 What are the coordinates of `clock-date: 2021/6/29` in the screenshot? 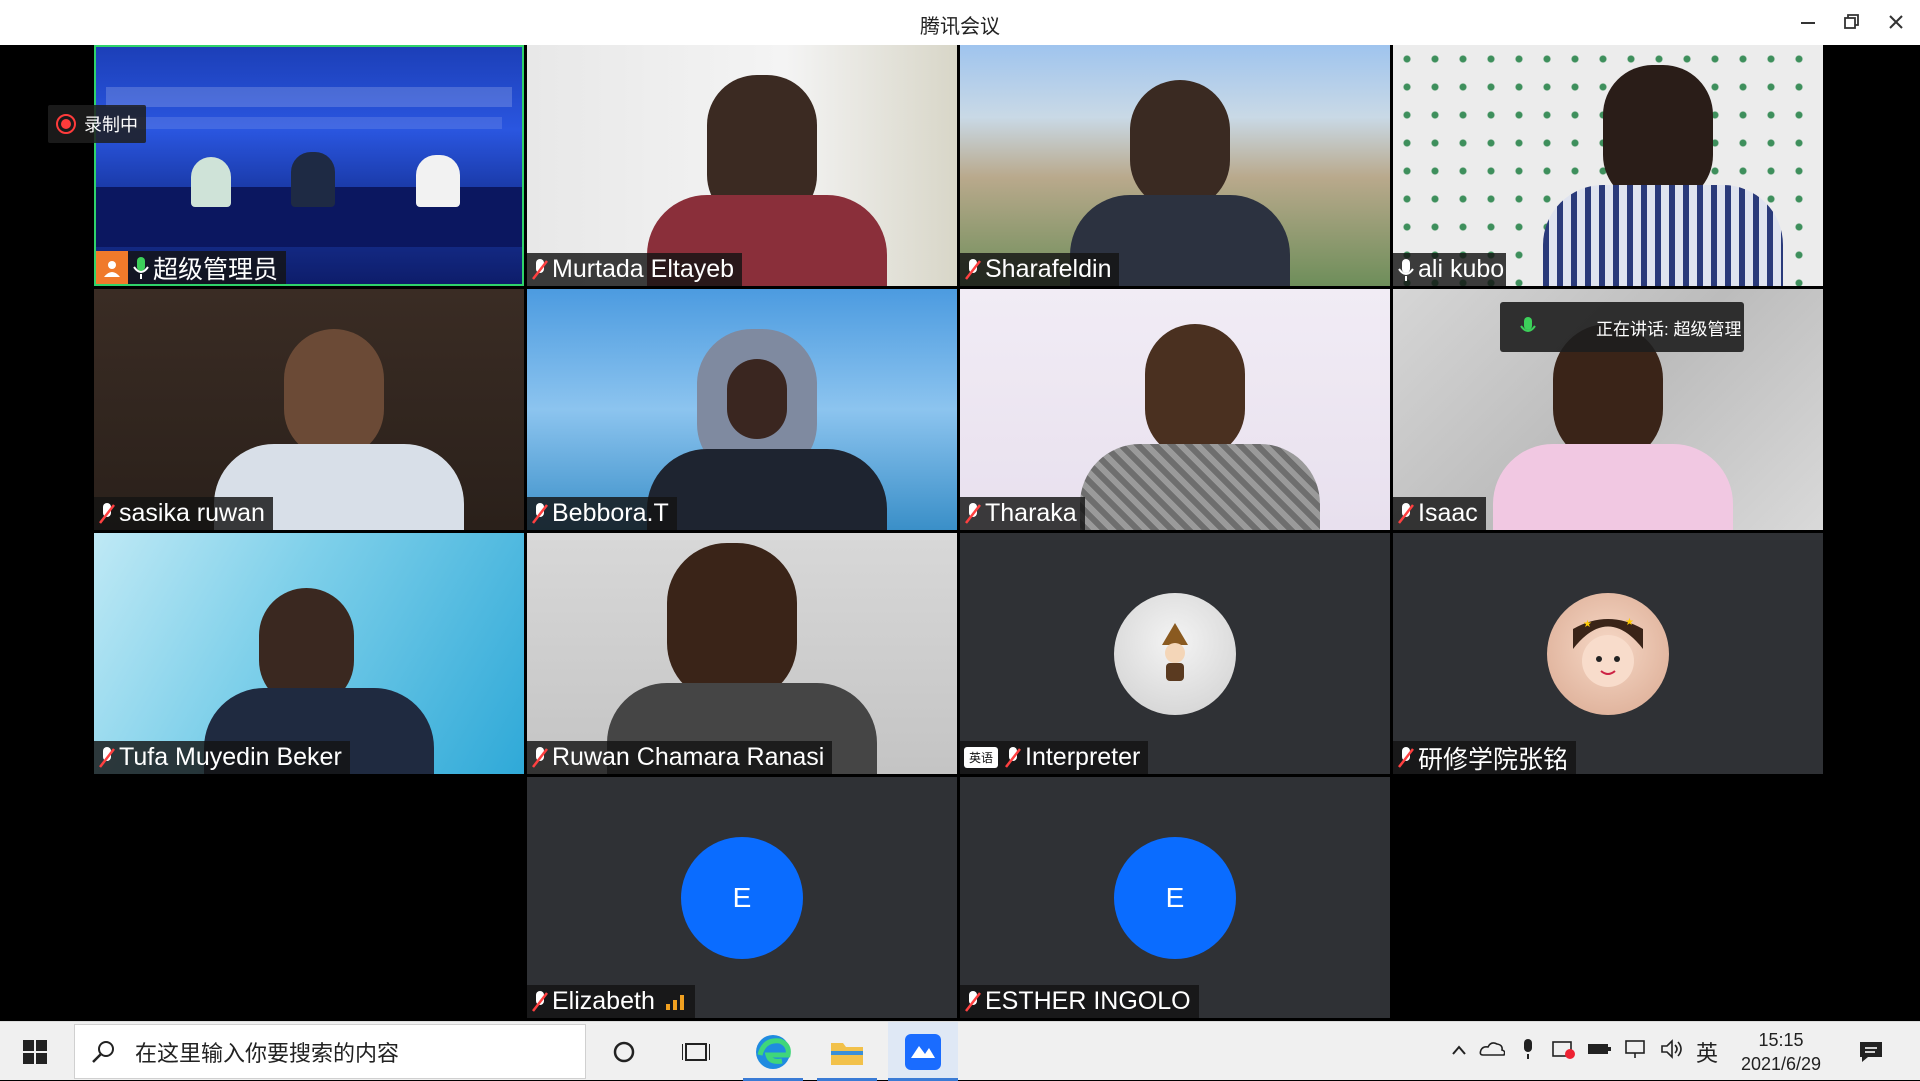 It's located at (1781, 1064).